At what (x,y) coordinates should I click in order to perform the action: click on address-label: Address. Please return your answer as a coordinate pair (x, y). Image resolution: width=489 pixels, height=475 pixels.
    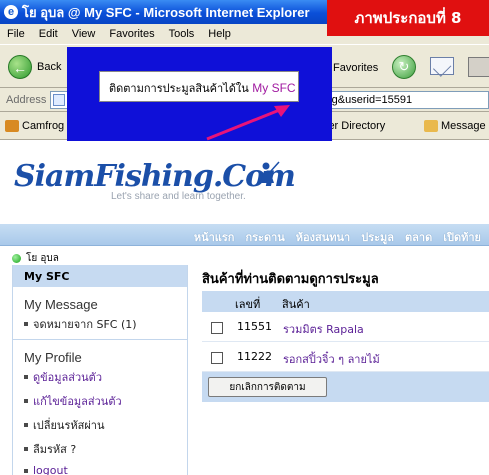
    Looking at the image, I should click on (26, 100).